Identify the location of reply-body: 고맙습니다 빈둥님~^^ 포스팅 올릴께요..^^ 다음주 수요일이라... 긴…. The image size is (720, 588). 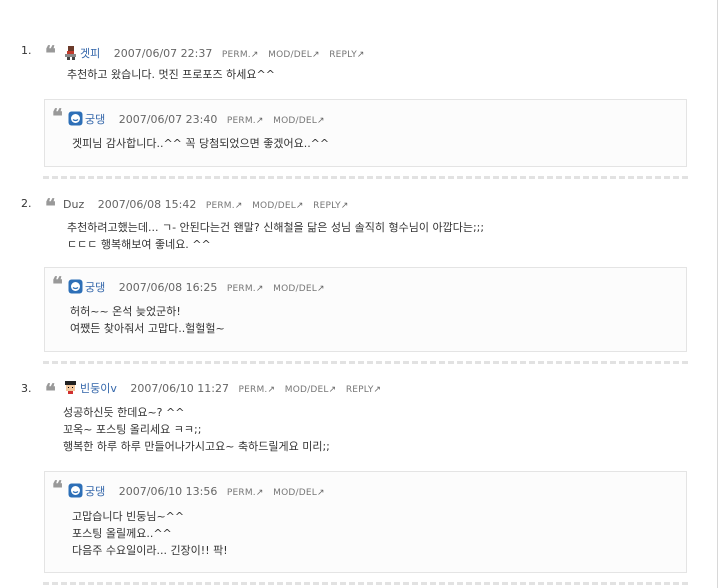
(150, 533).